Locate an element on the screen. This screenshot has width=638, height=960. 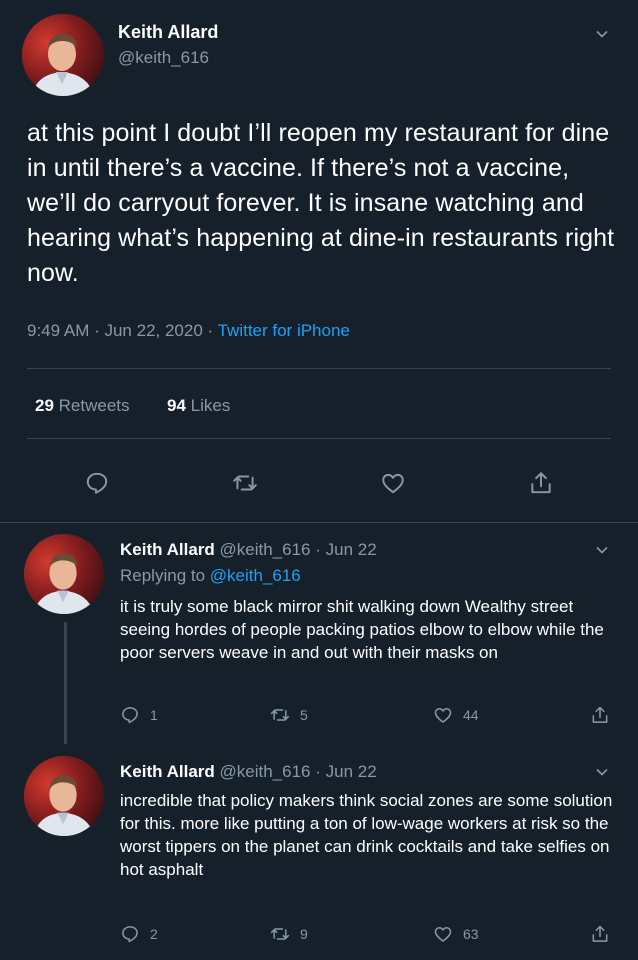
reply-count: 2 is located at coordinates (154, 934).